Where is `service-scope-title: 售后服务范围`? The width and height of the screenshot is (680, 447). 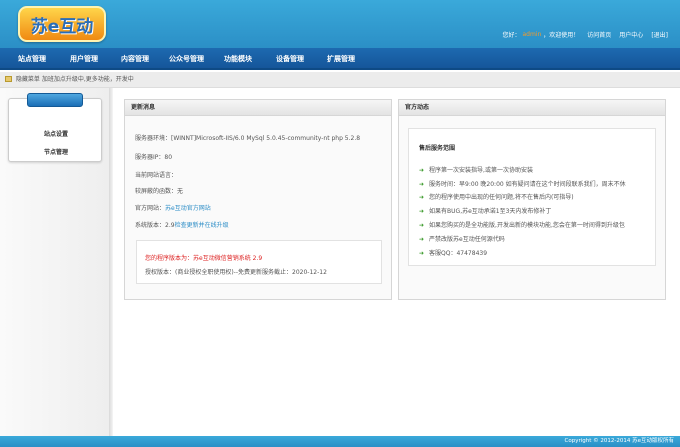
service-scope-title: 售后服务范围 is located at coordinates (437, 148).